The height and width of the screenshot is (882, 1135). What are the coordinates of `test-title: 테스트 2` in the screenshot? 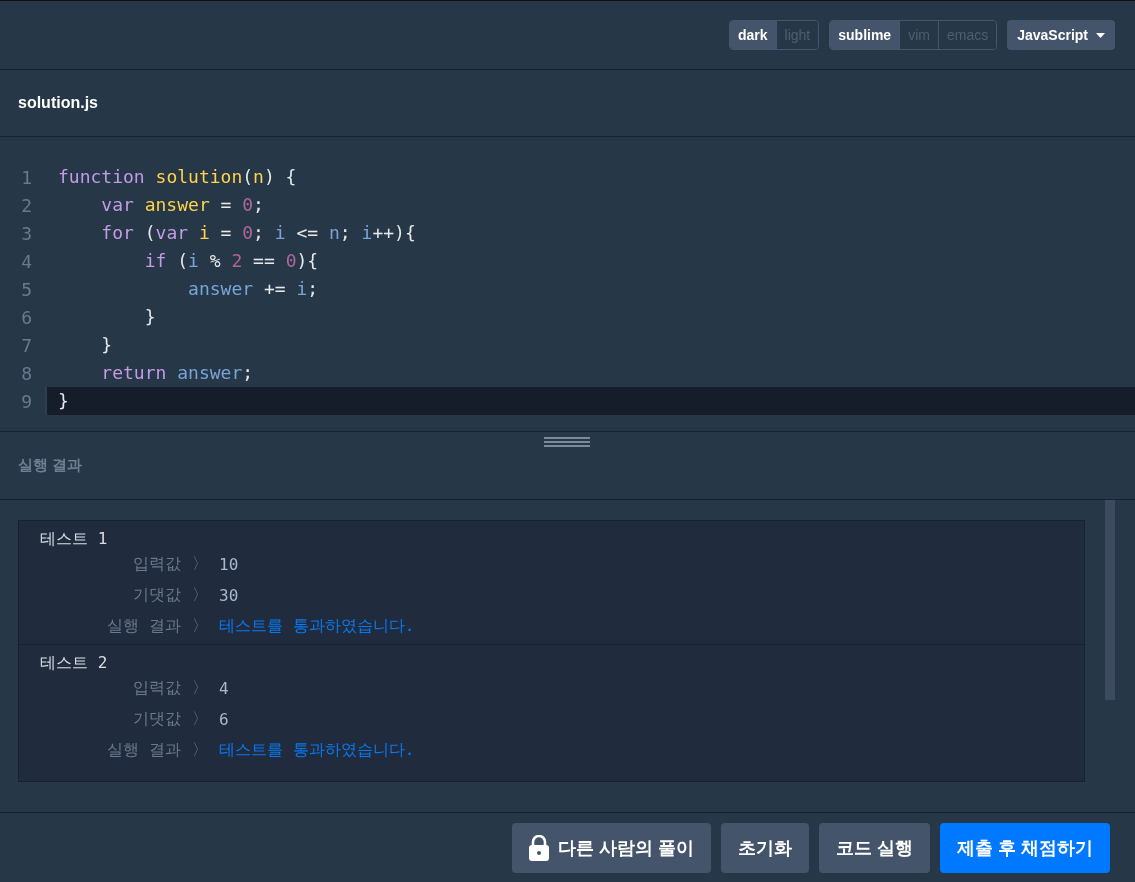 It's located at (74, 662).